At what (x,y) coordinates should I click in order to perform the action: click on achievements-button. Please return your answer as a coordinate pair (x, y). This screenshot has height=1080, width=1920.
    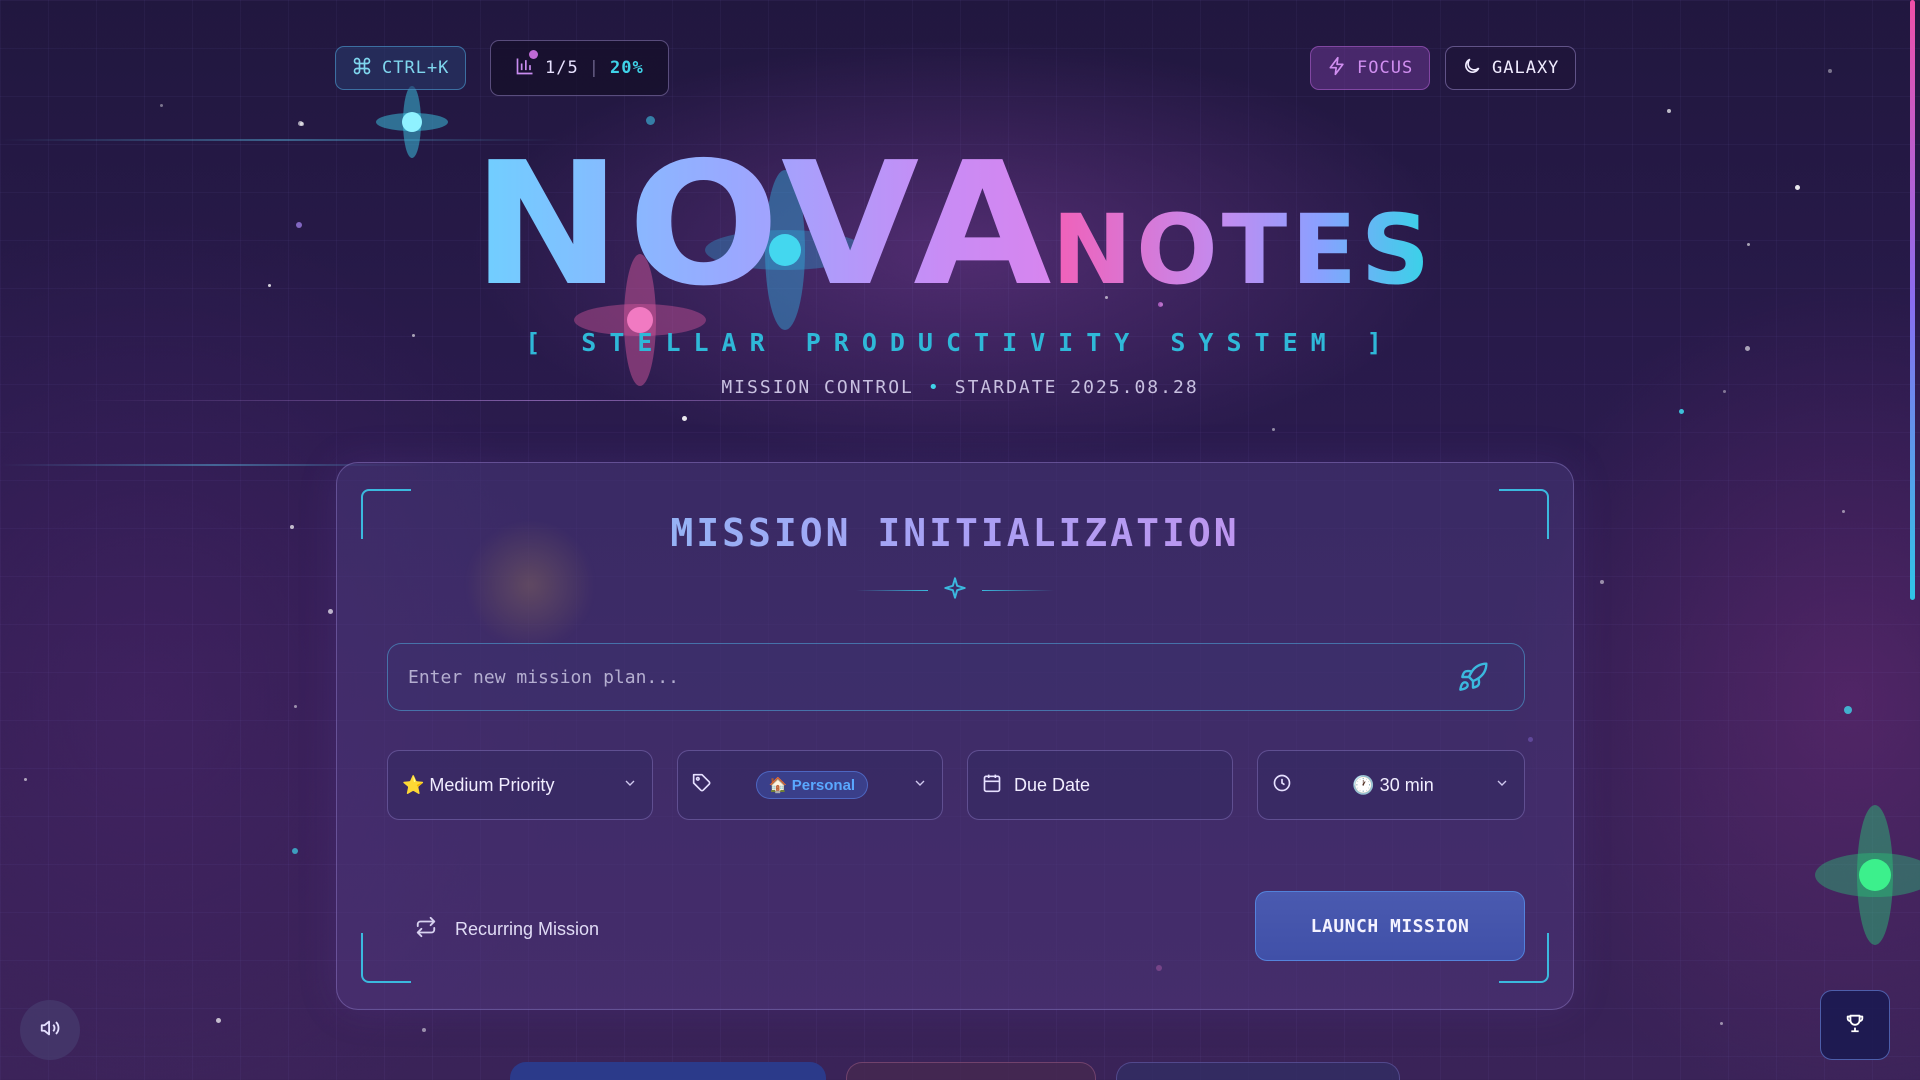
    Looking at the image, I should click on (1855, 1025).